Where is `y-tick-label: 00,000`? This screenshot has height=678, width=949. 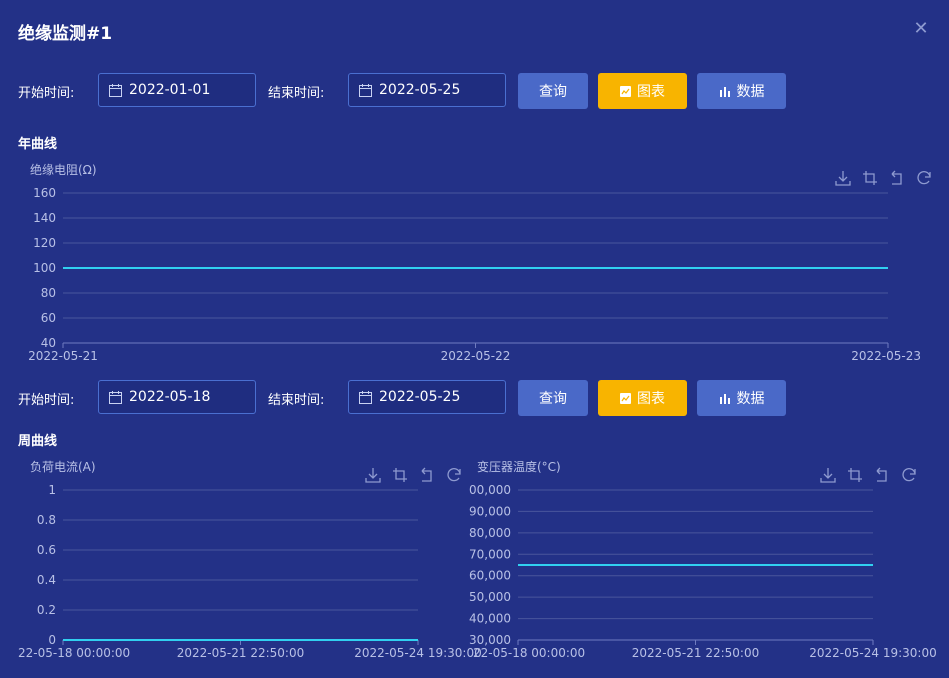
y-tick-label: 00,000 is located at coordinates (490, 490).